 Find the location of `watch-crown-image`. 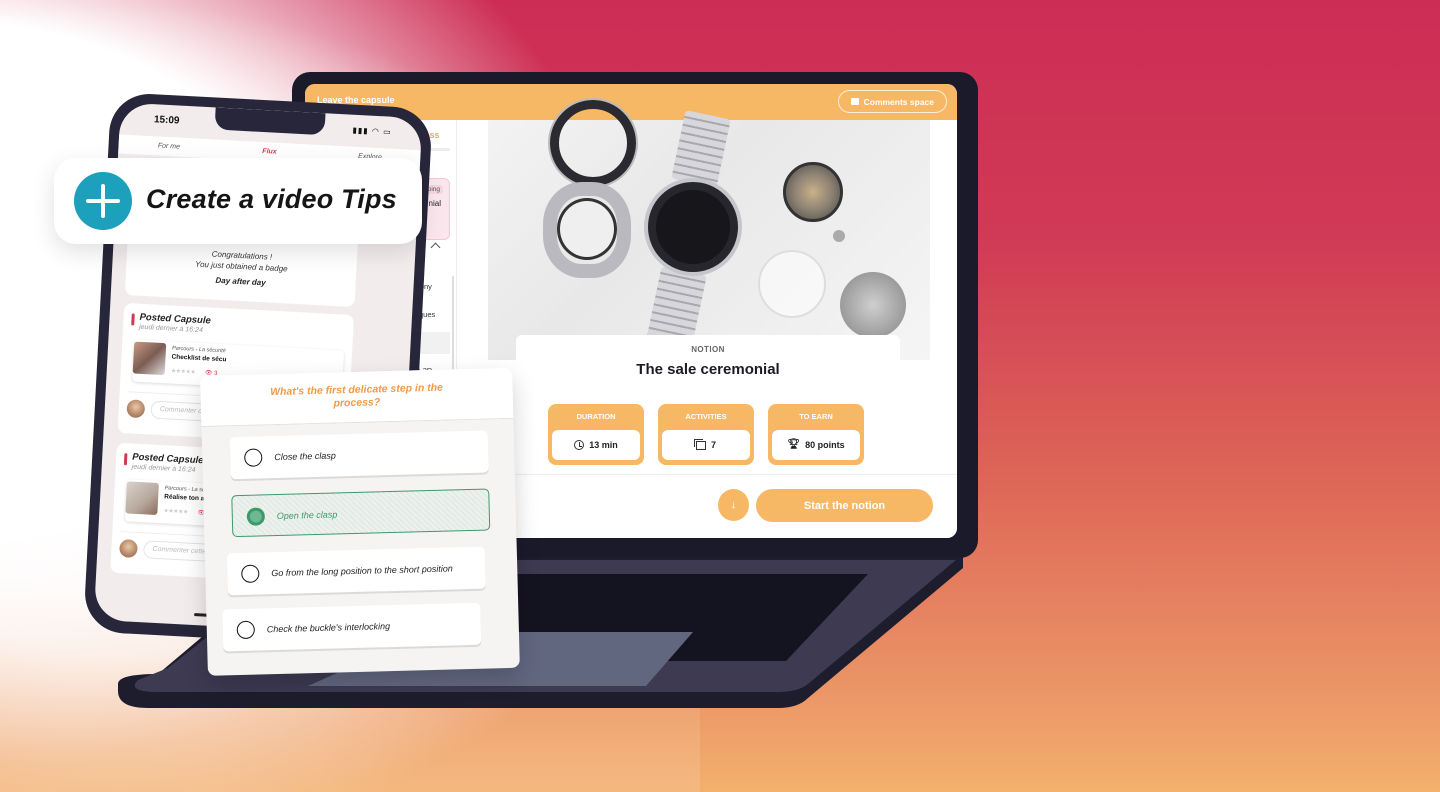

watch-crown-image is located at coordinates (839, 236).